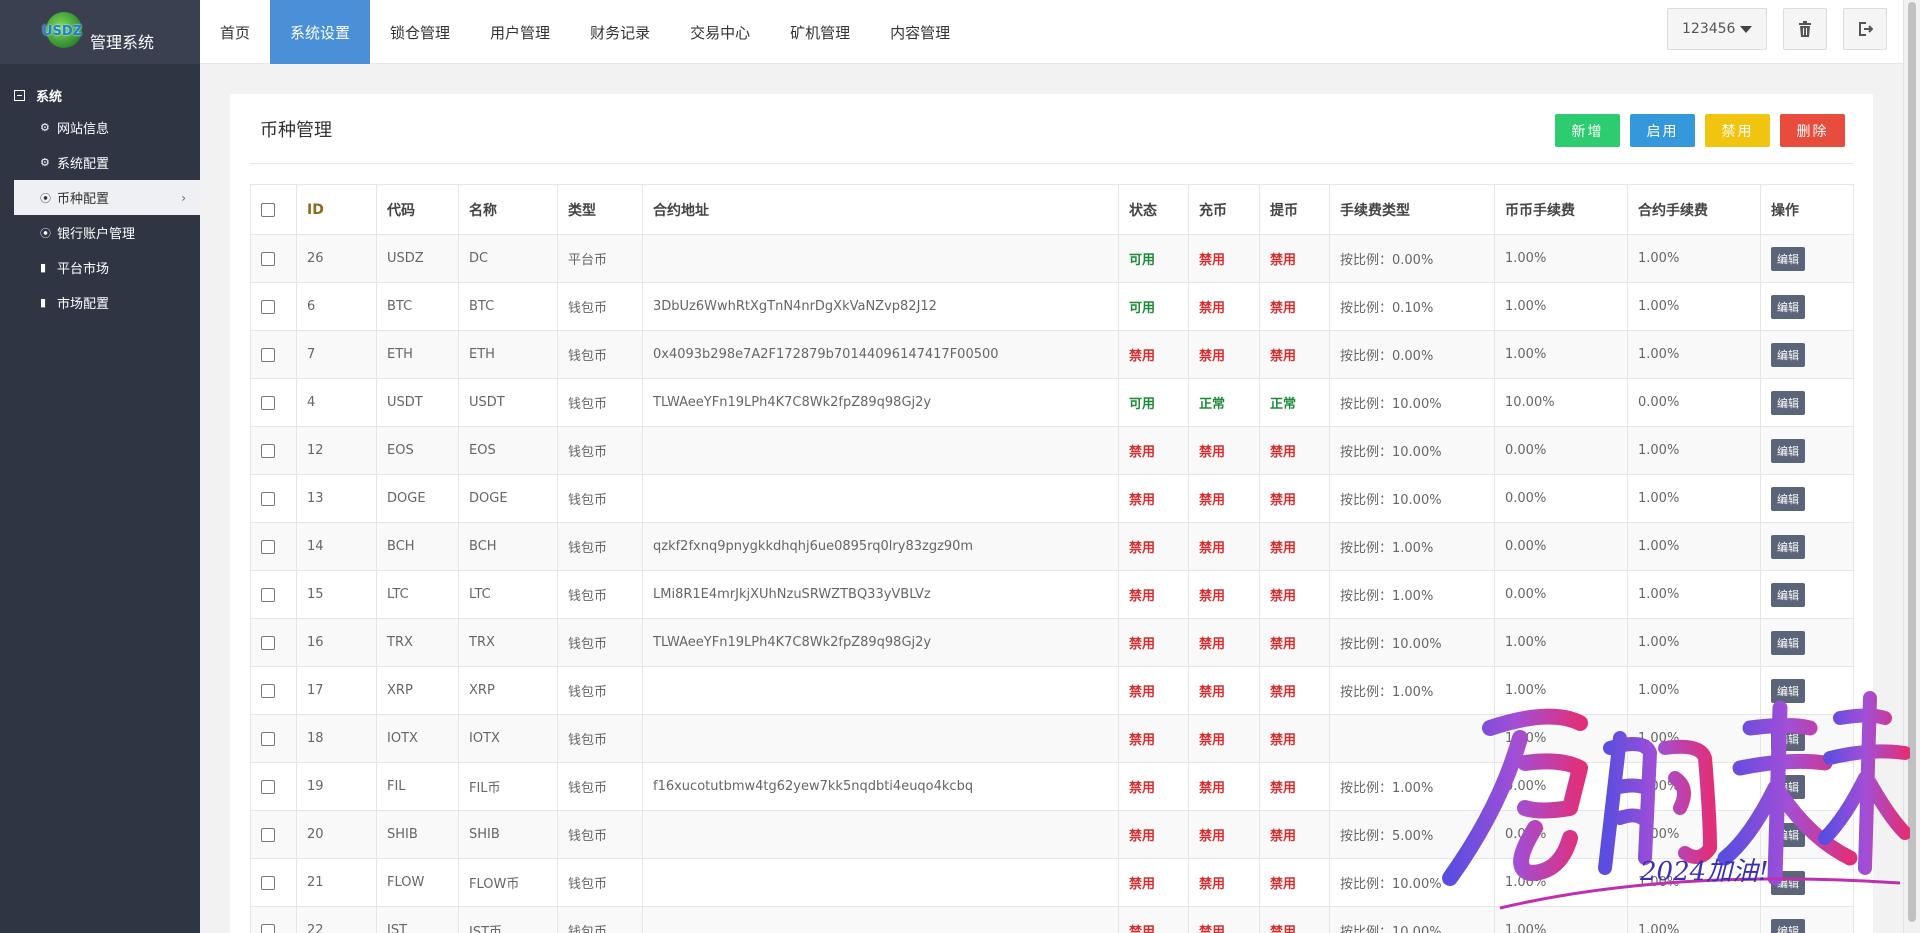 The height and width of the screenshot is (933, 1920). Describe the element at coordinates (320, 32) in the screenshot. I see `nav-tab: 系统设置` at that location.